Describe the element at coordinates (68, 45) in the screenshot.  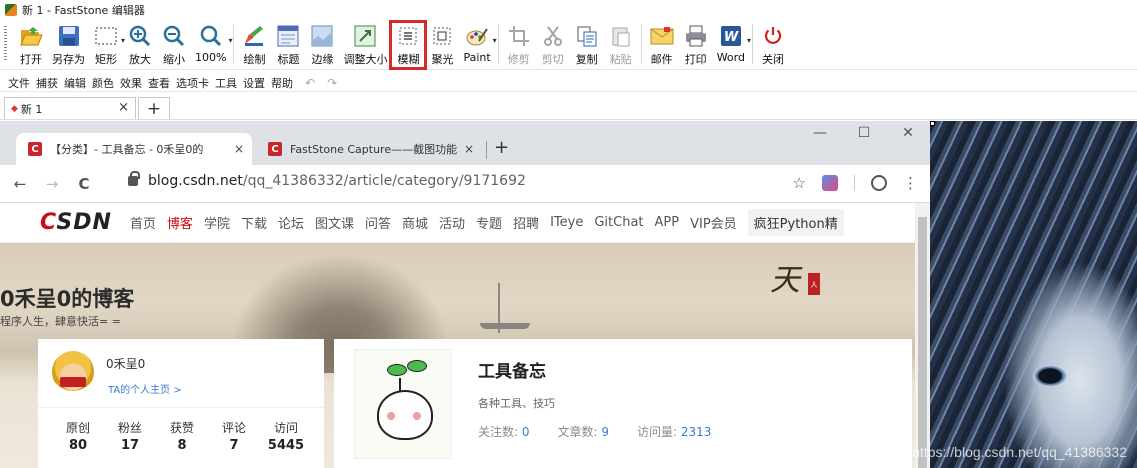
I see `save-as-button: 另存为` at that location.